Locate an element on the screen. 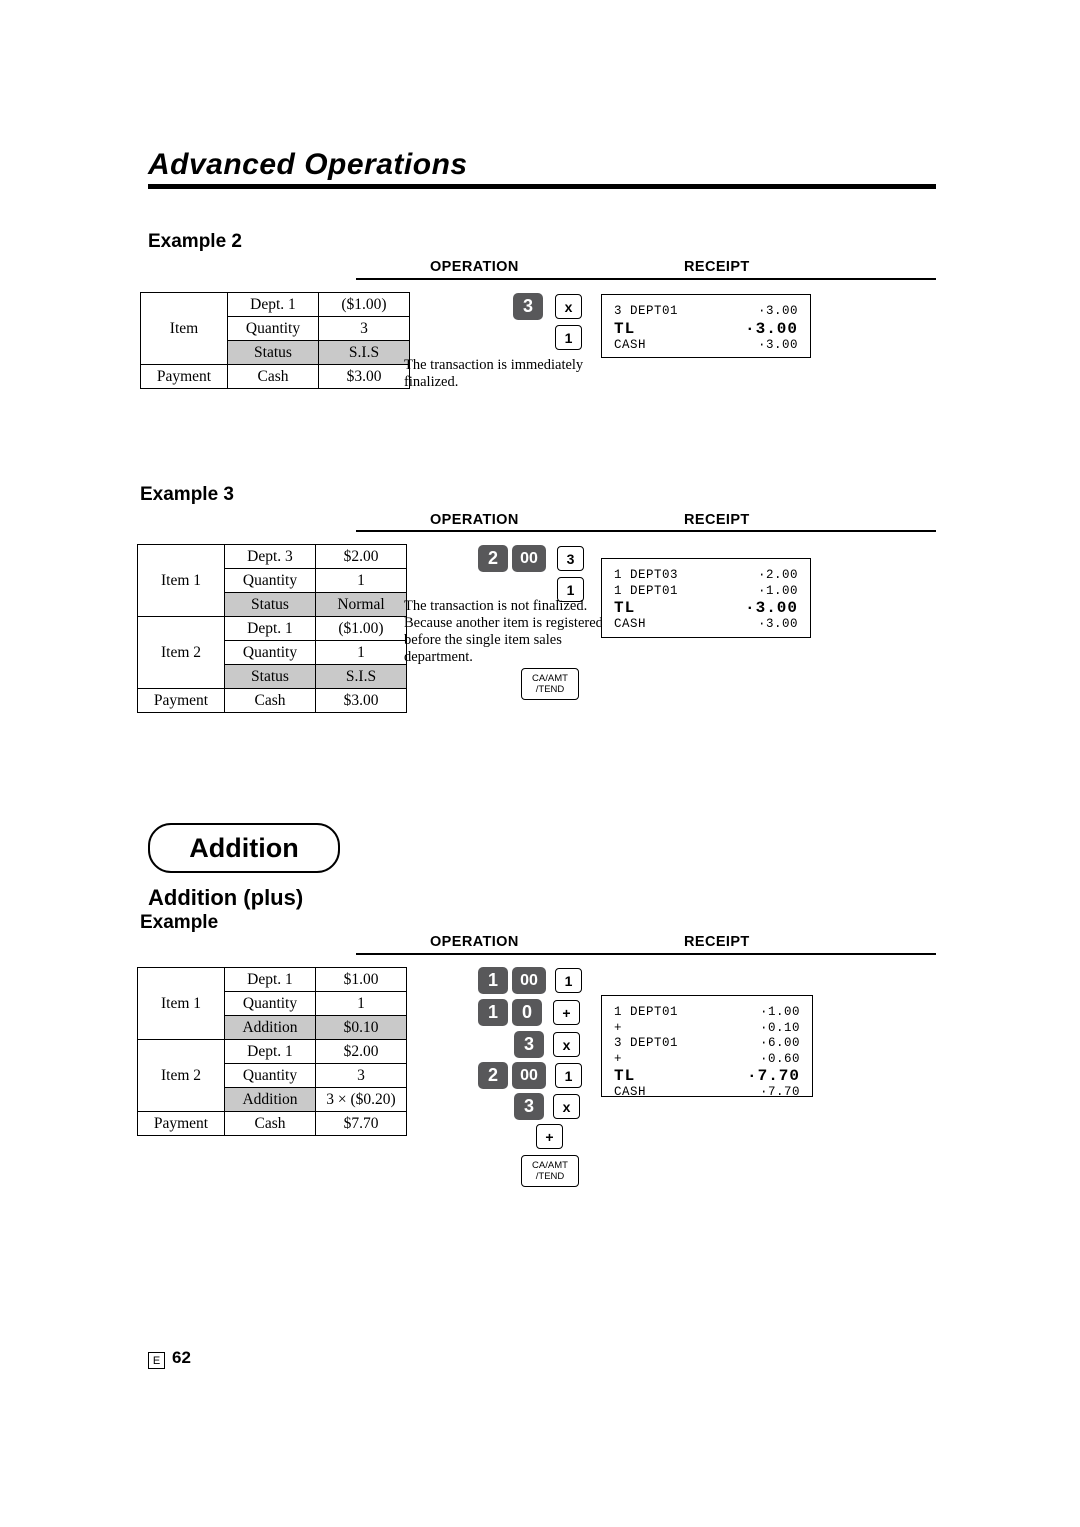 This screenshot has height=1527, width=1080. table-row: Item 1 Dept. 1 $1.00 is located at coordinates (272, 1003).